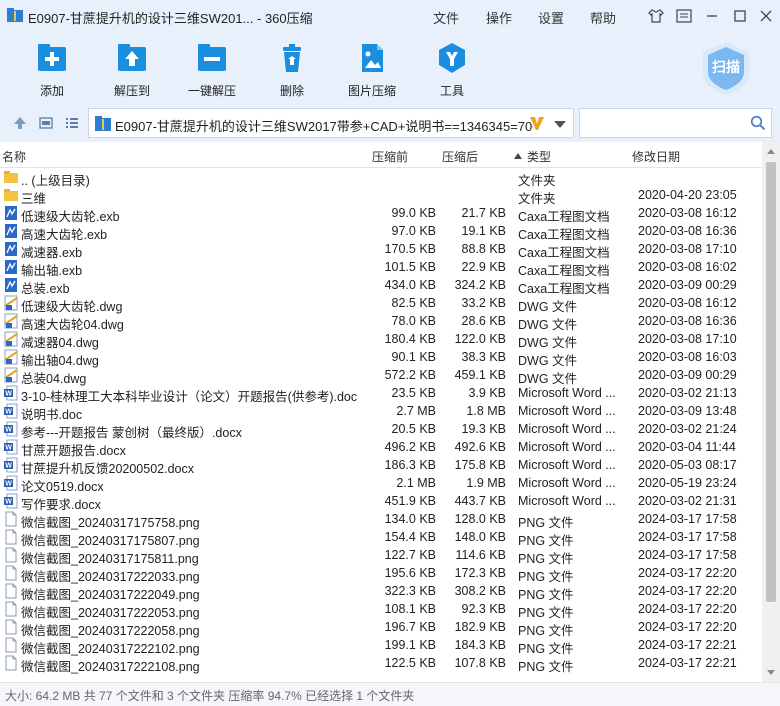  What do you see at coordinates (132, 68) in the screenshot?
I see `extract-to-button: 解压到` at bounding box center [132, 68].